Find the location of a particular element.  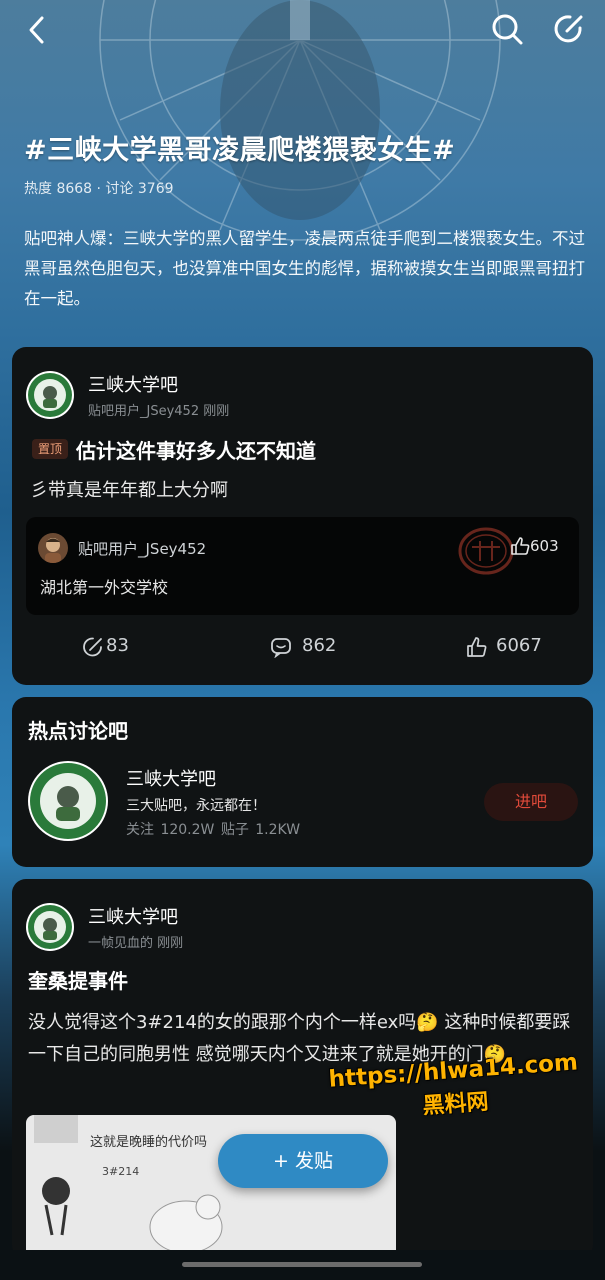

commenter-name: 贴吧用户_JSey452 is located at coordinates (142, 548).